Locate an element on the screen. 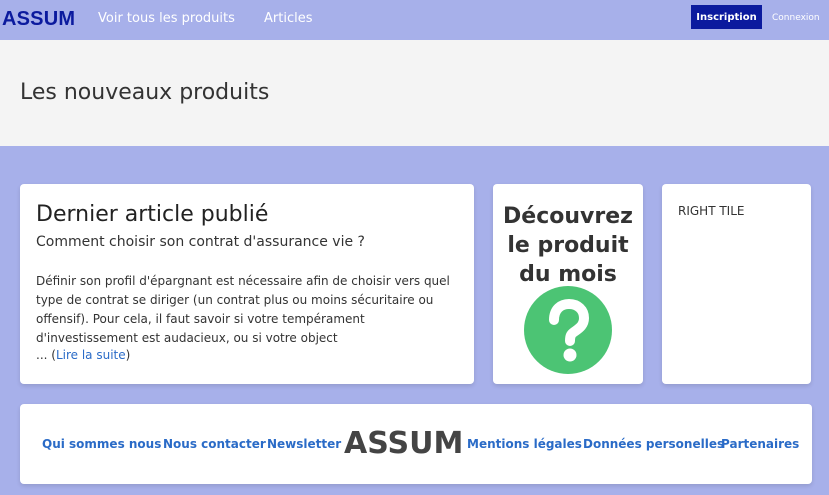 Image resolution: width=829 pixels, height=495 pixels. footer-link-privacy: Données personelles is located at coordinates (653, 444).